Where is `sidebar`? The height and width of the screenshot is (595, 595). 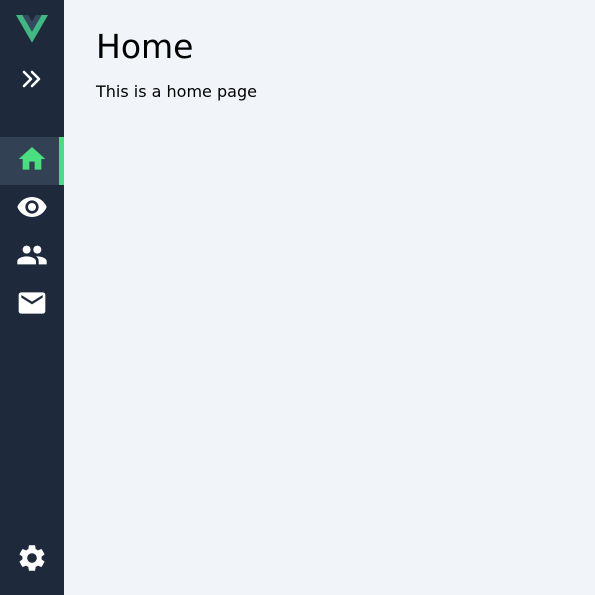
sidebar is located at coordinates (32, 297).